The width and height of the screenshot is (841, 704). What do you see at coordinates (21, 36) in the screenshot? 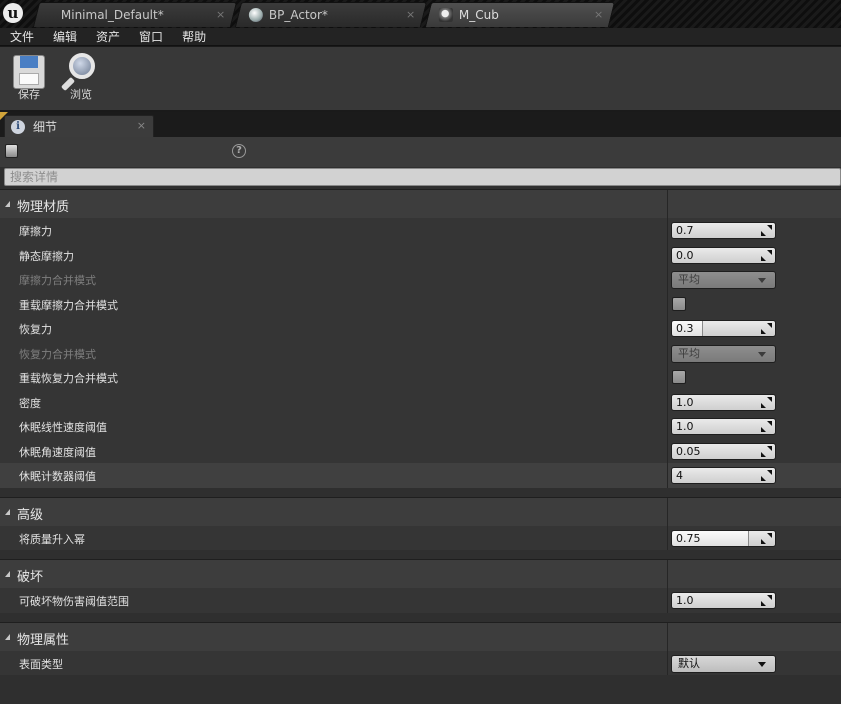
I see `menu-file: 文件` at bounding box center [21, 36].